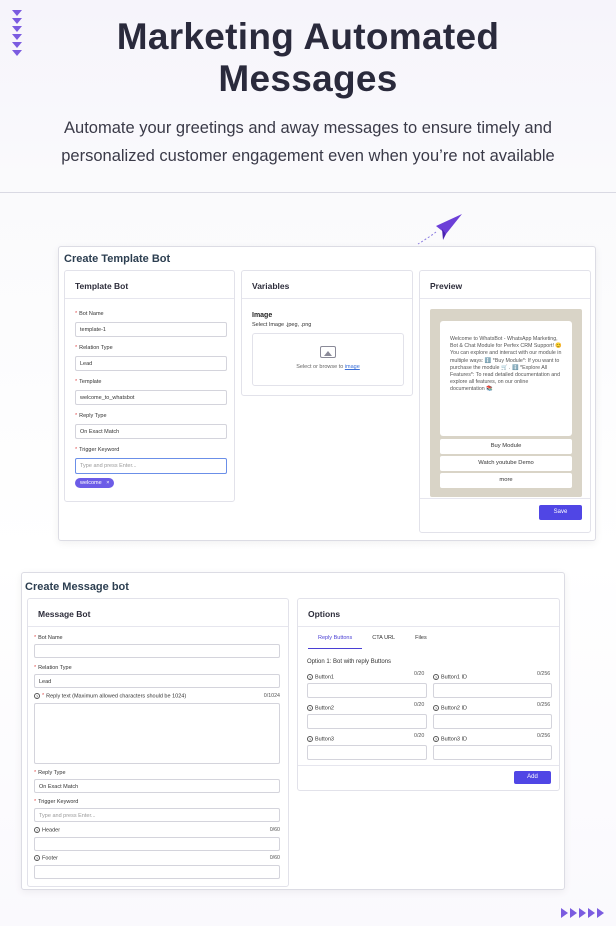  I want to click on reply-type-select: On Exact Match, so click(151, 431).